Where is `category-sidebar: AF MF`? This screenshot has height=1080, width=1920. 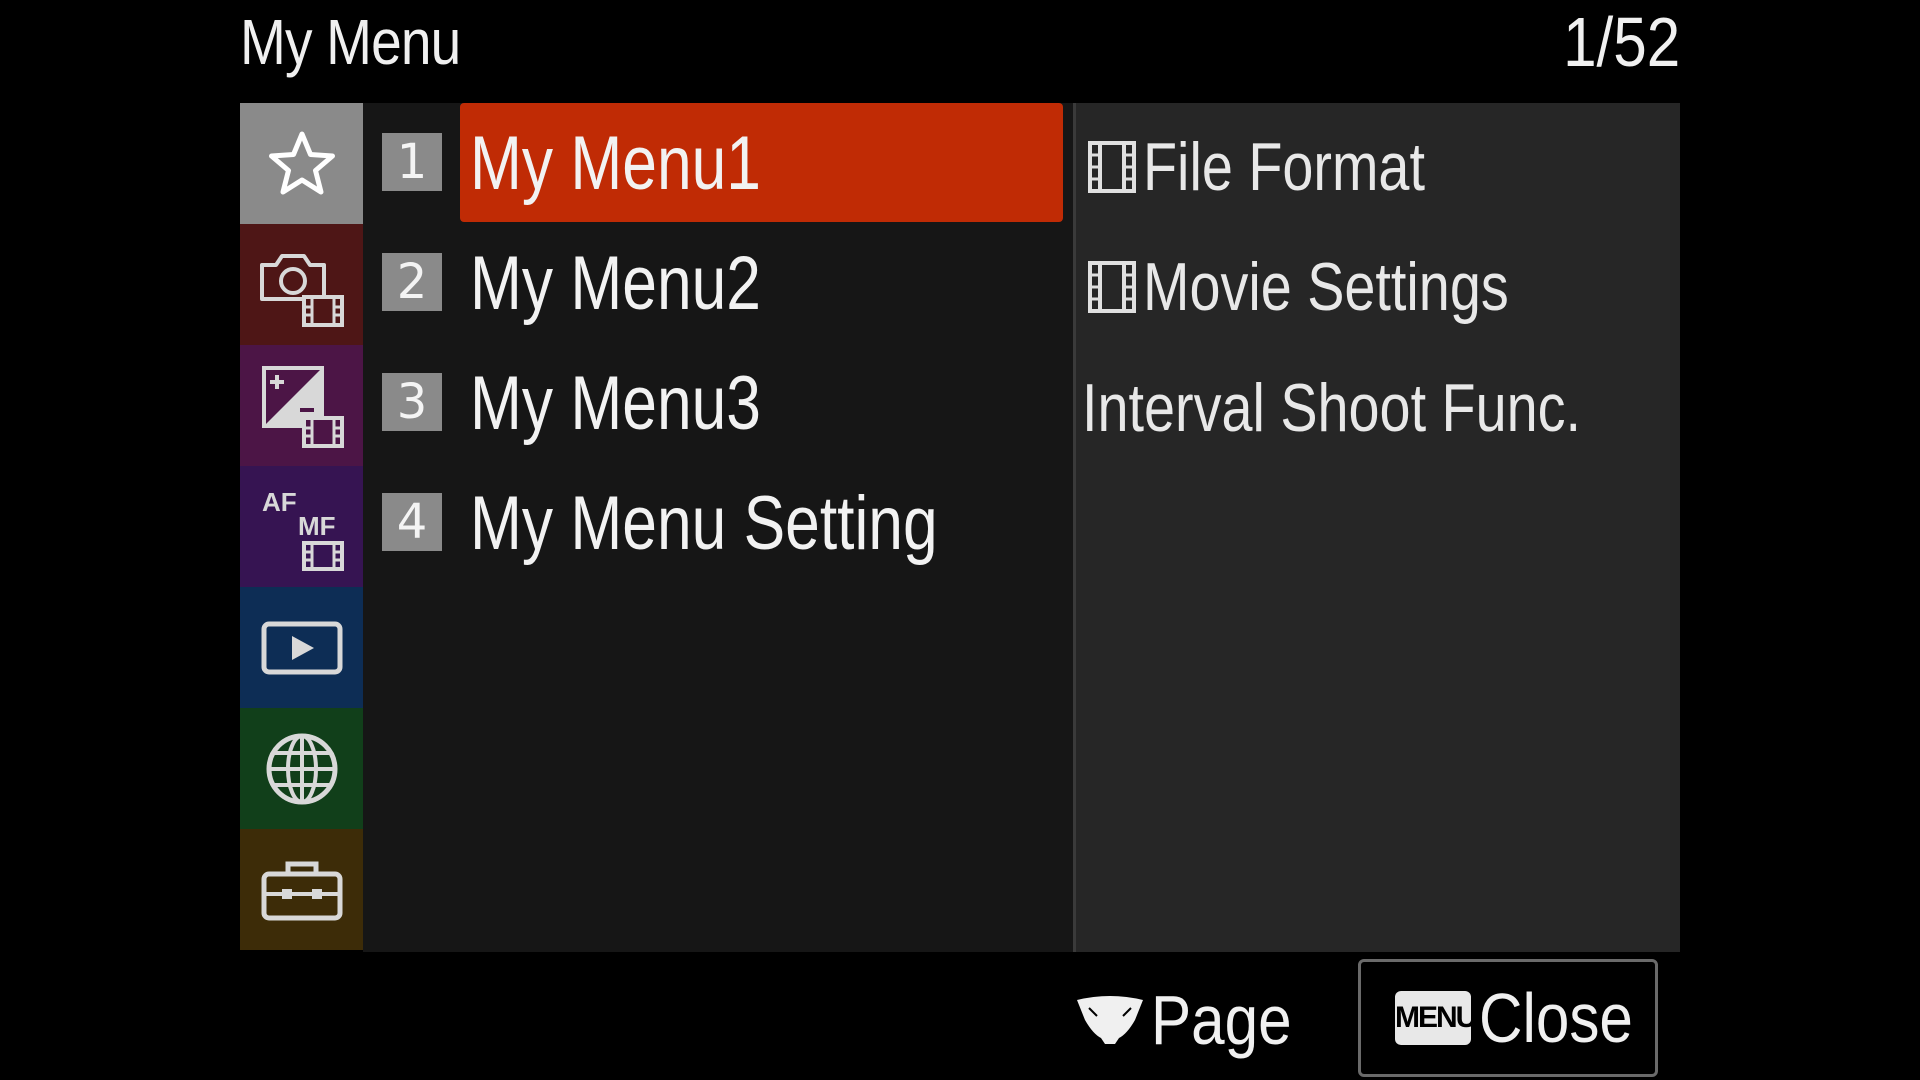 category-sidebar: AF MF is located at coordinates (301, 527).